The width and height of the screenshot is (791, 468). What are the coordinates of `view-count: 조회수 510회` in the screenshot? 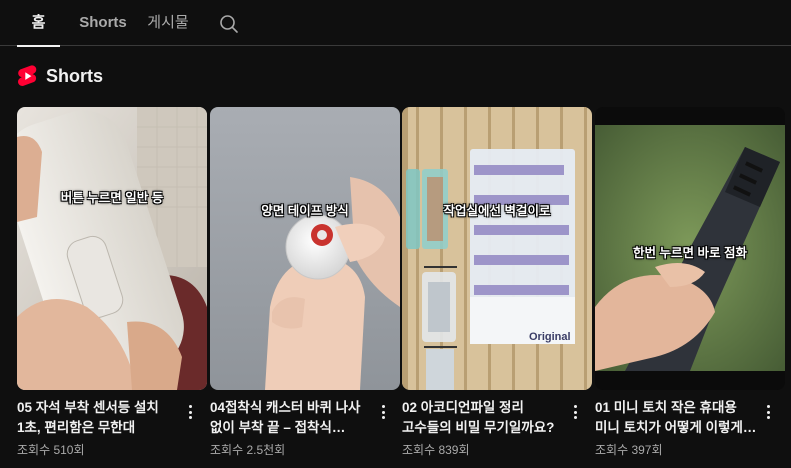 It's located at (51, 450).